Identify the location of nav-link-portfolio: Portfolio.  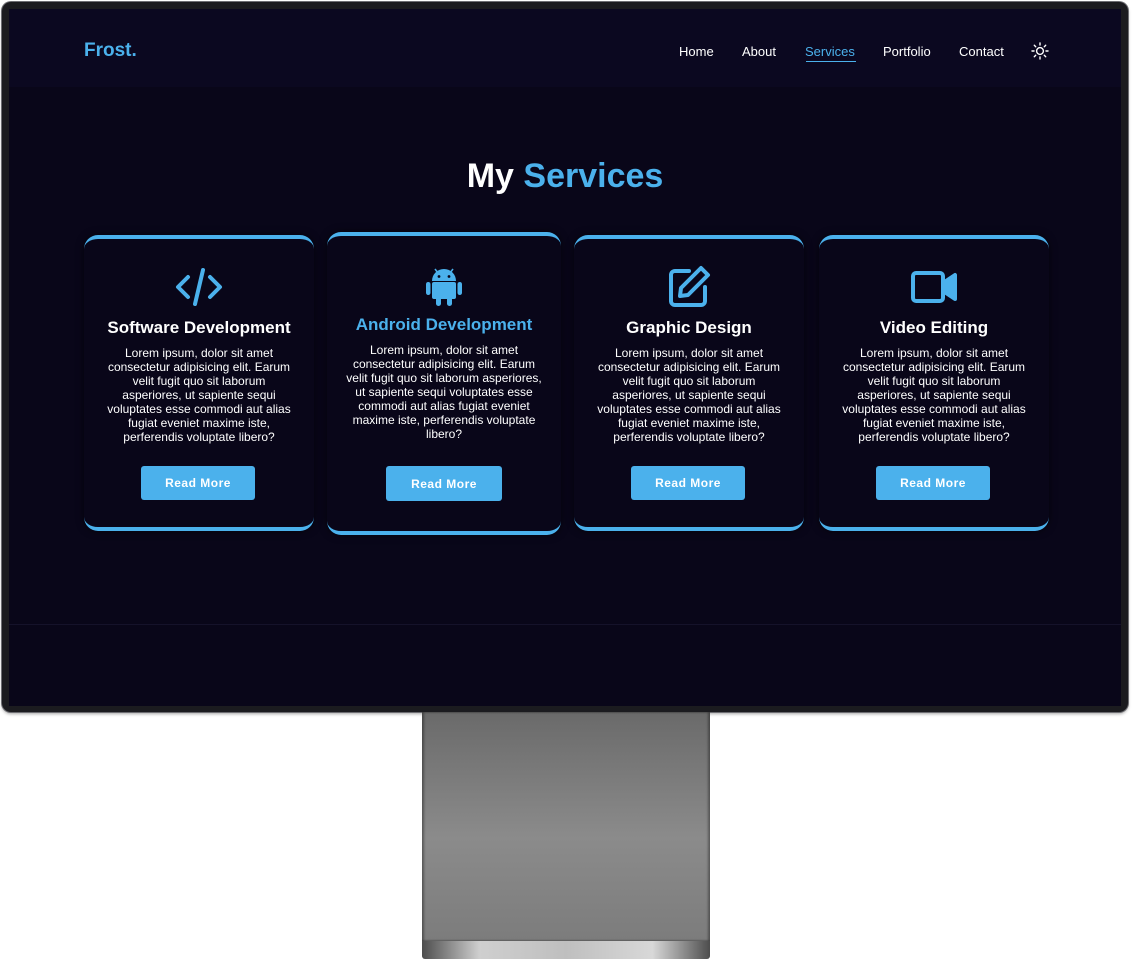
(907, 51).